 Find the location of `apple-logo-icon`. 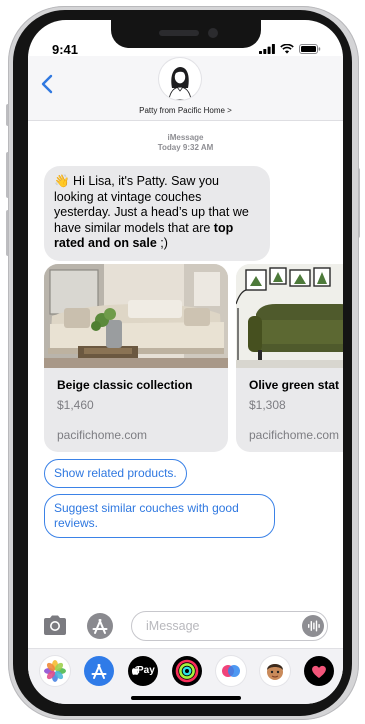

apple-logo-icon is located at coordinates (135, 670).